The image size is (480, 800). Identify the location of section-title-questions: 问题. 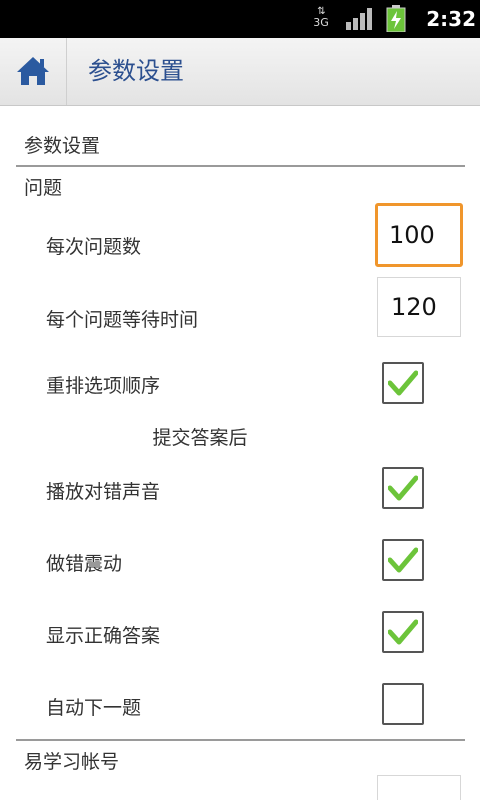
(43, 188).